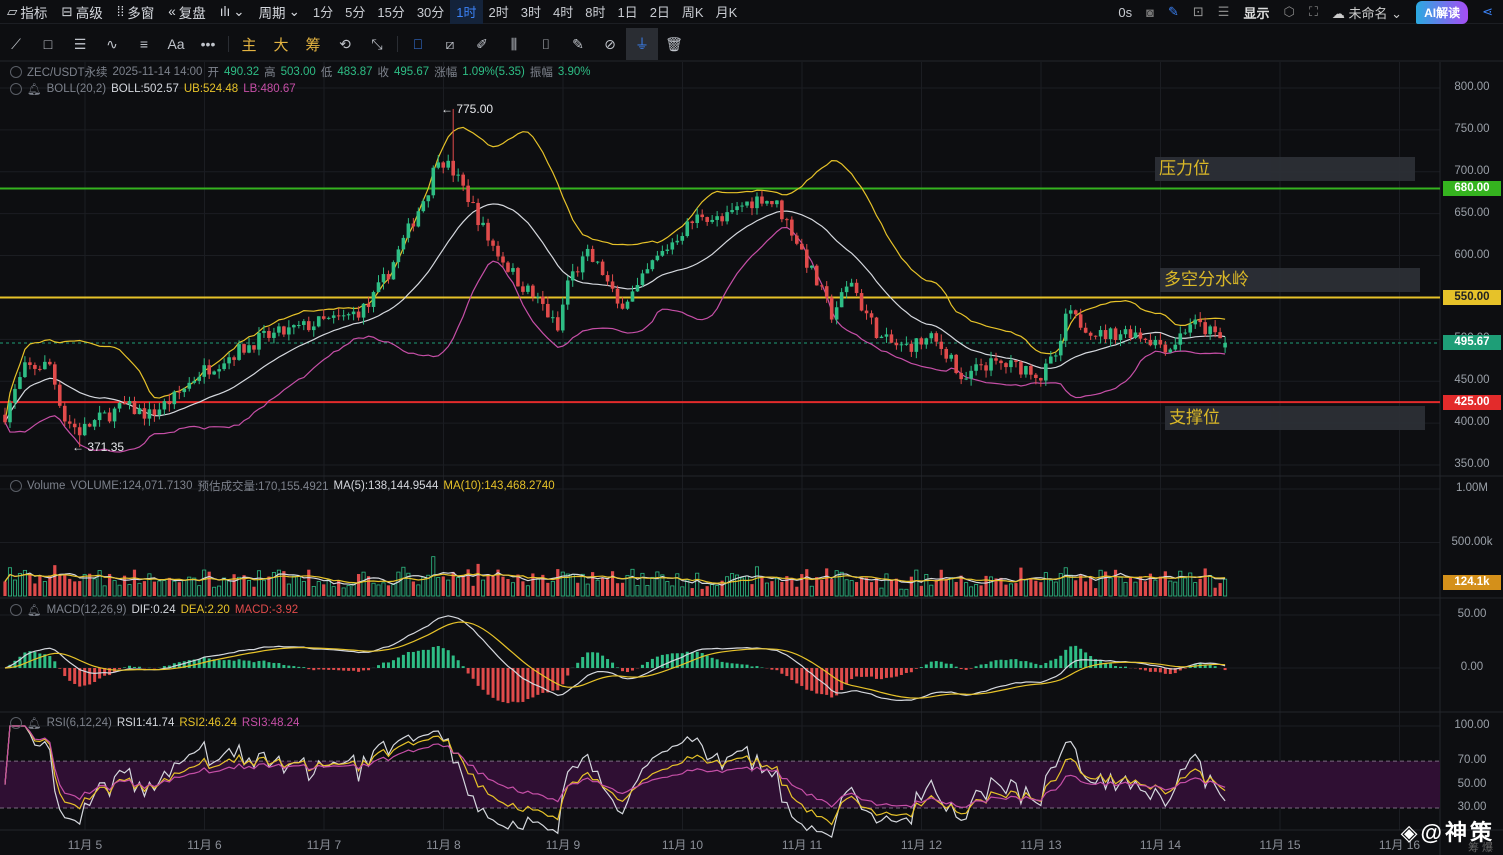 This screenshot has width=1503, height=855. I want to click on resistance-zone-label: 压力位, so click(1285, 169).